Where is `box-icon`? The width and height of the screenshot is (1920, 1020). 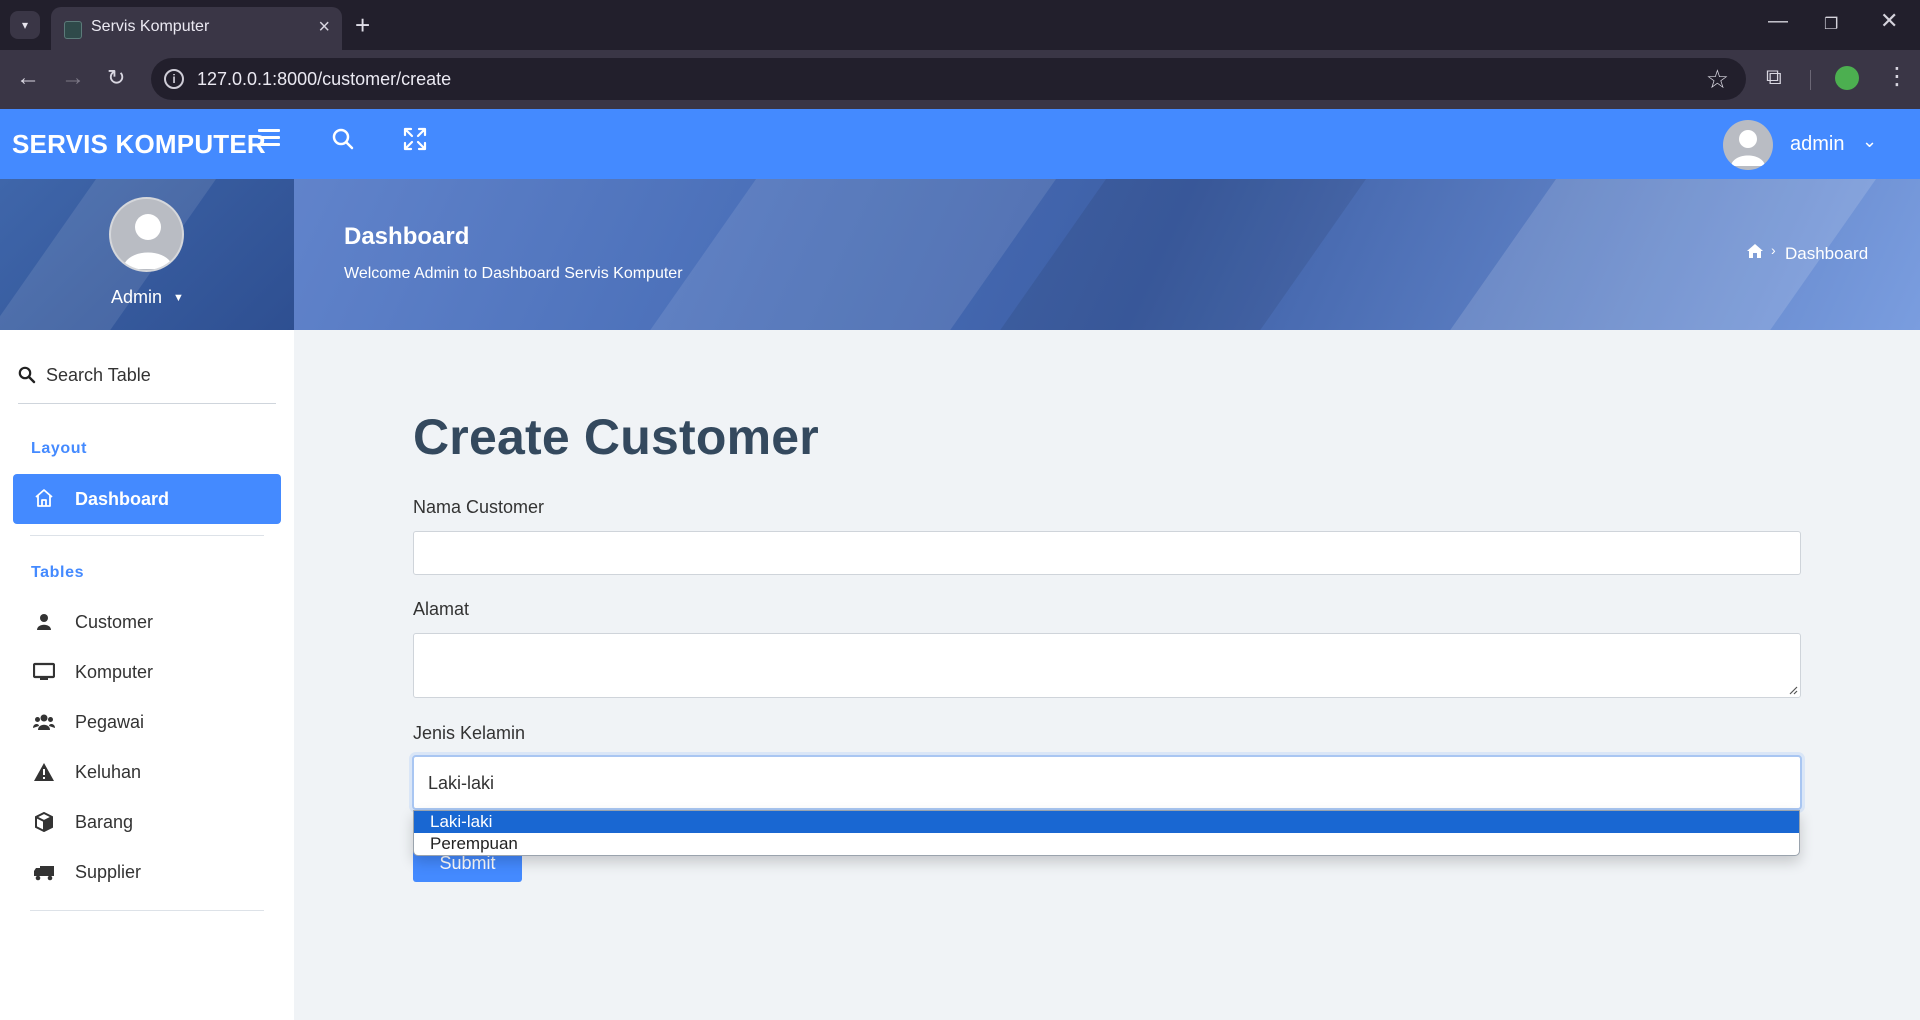
box-icon is located at coordinates (44, 822).